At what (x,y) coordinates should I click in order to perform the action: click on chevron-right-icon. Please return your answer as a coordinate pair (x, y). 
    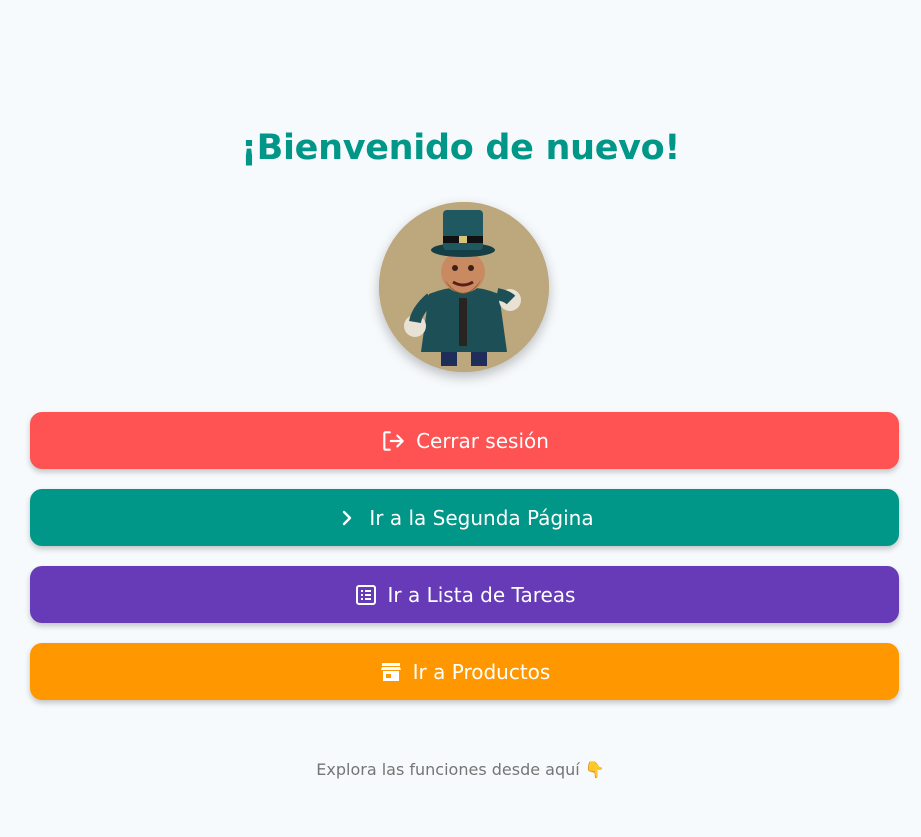
    Looking at the image, I should click on (347, 518).